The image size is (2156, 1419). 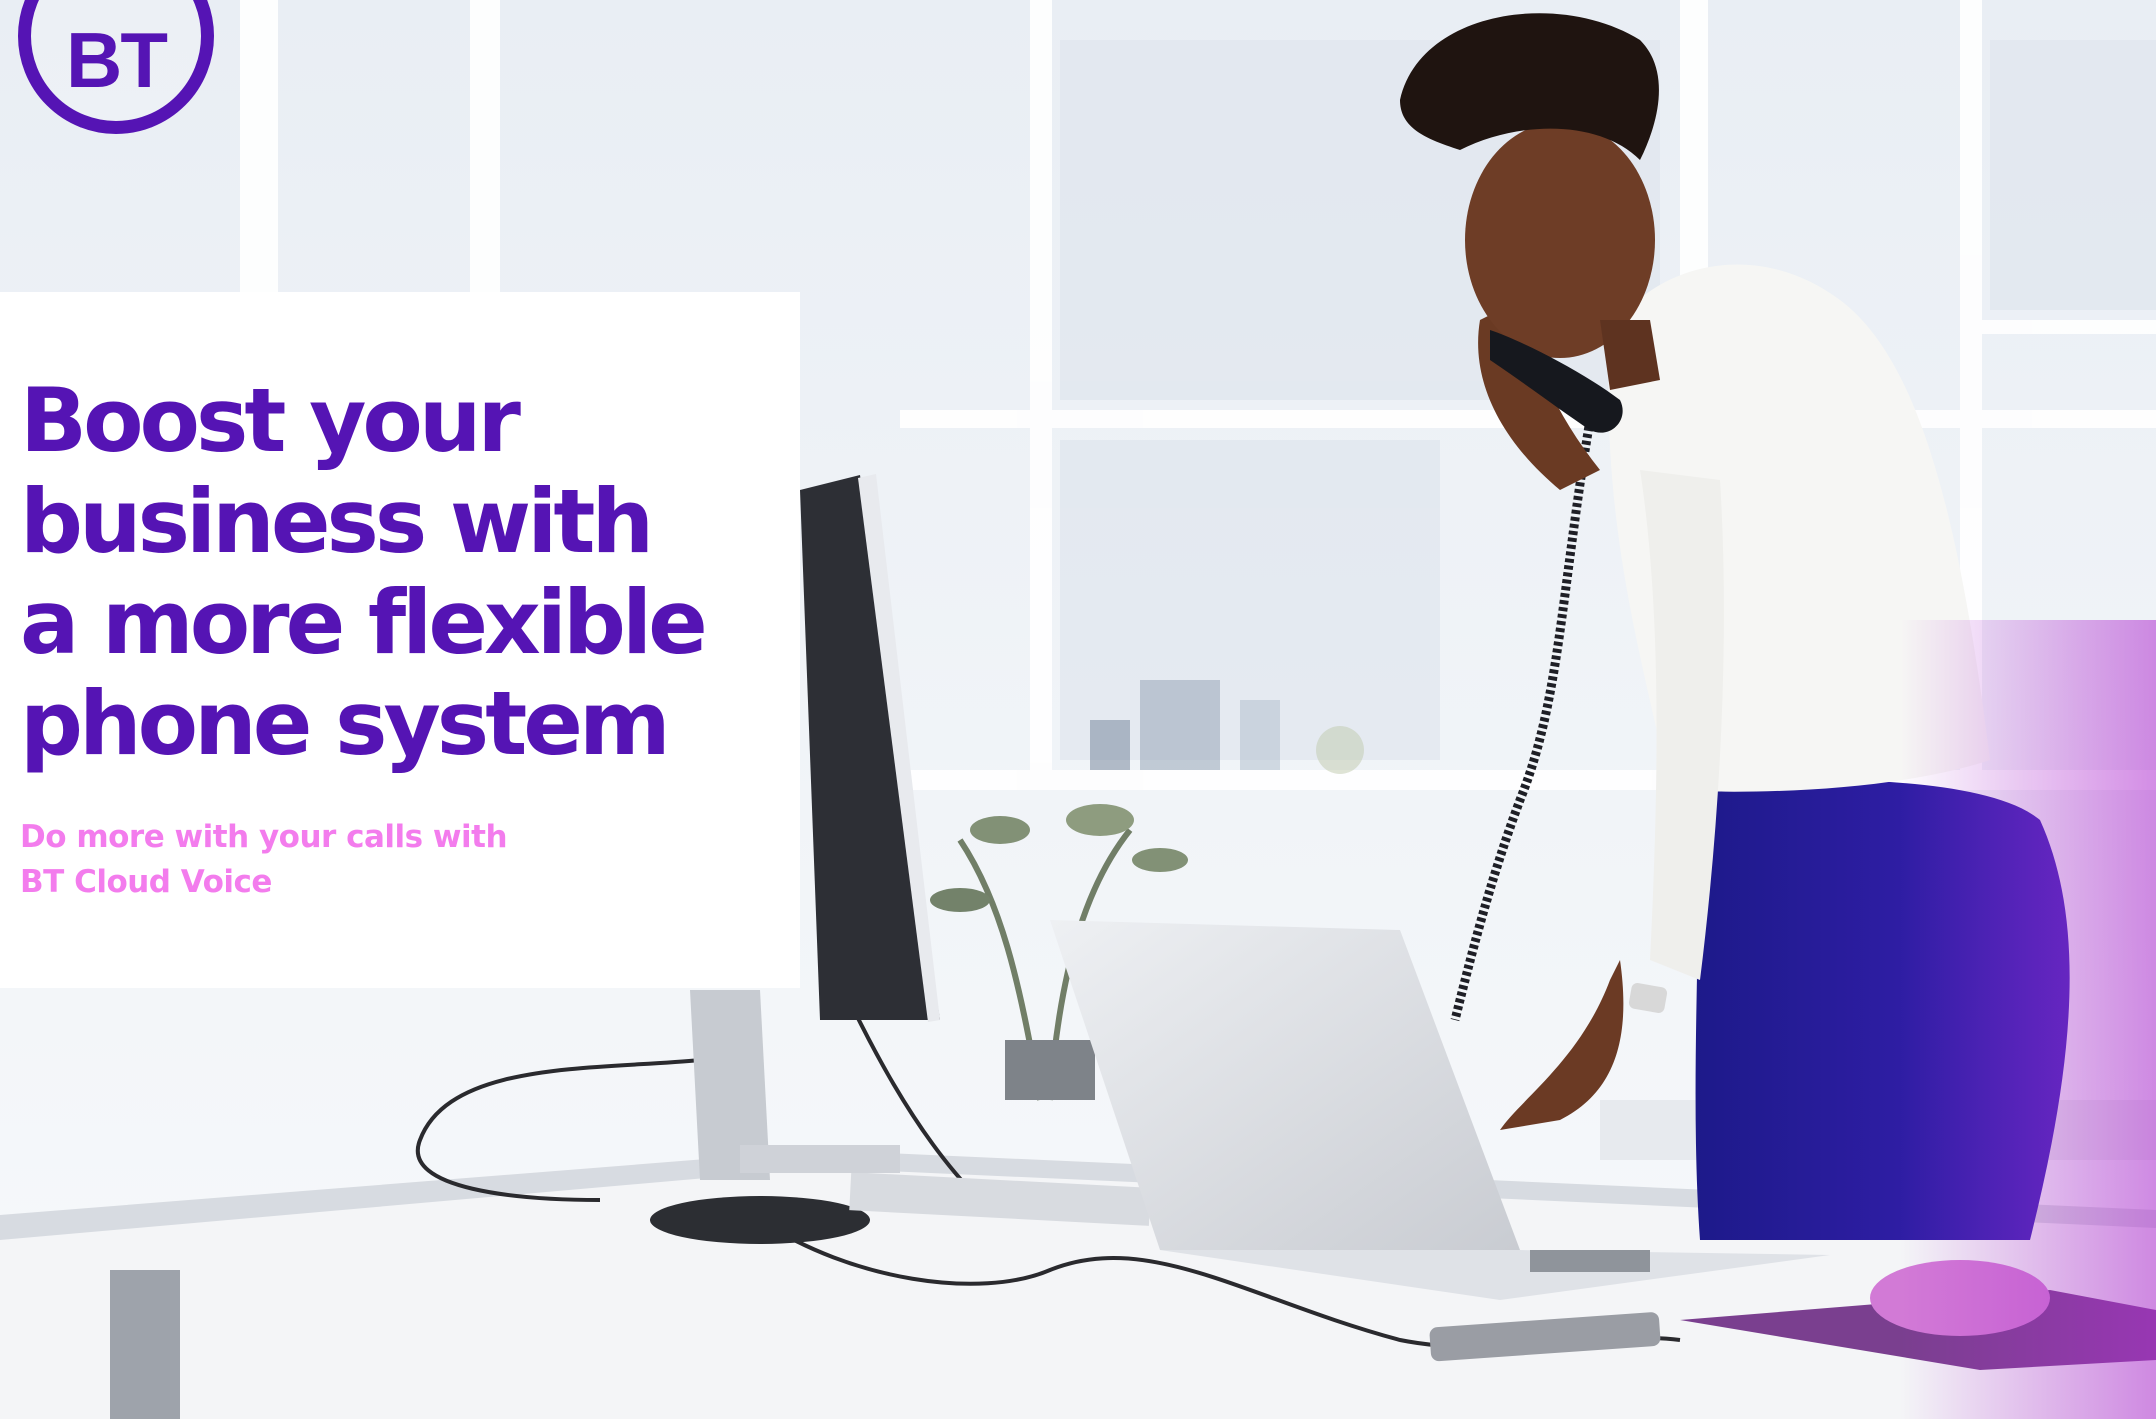 What do you see at coordinates (270, 420) in the screenshot?
I see `headline-line-1: Boost your` at bounding box center [270, 420].